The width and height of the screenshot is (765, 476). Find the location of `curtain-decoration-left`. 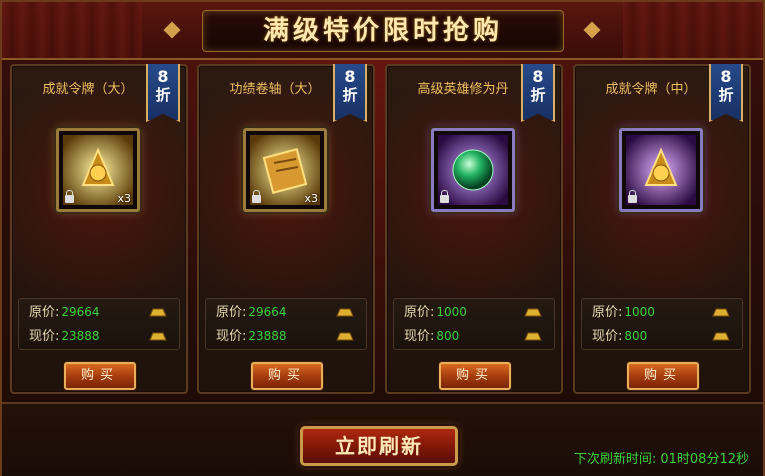

curtain-decoration-left is located at coordinates (72, 30).